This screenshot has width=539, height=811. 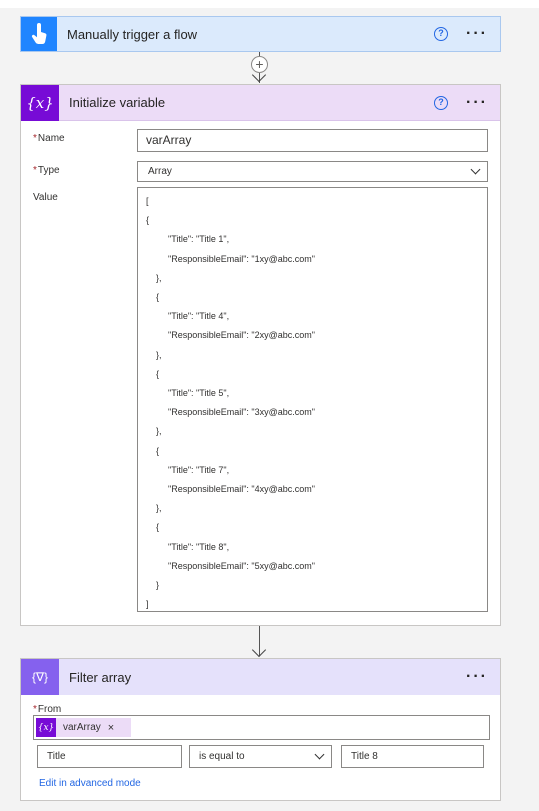 I want to click on value-label: Value, so click(x=45, y=197).